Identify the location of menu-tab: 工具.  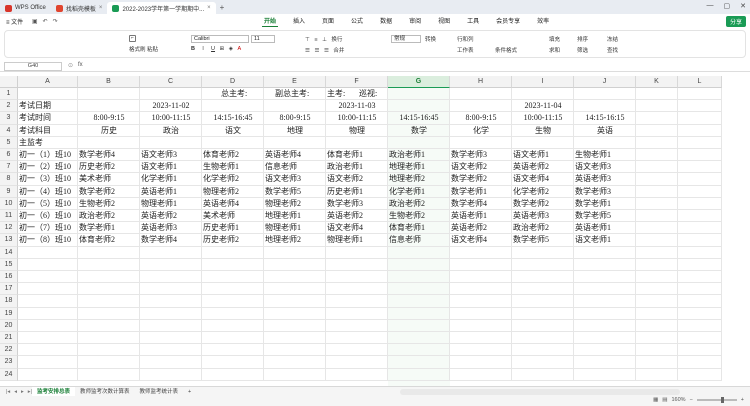
(473, 21).